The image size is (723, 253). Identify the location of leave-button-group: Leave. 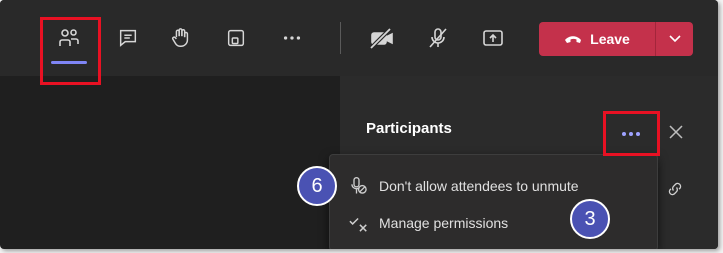
(616, 39).